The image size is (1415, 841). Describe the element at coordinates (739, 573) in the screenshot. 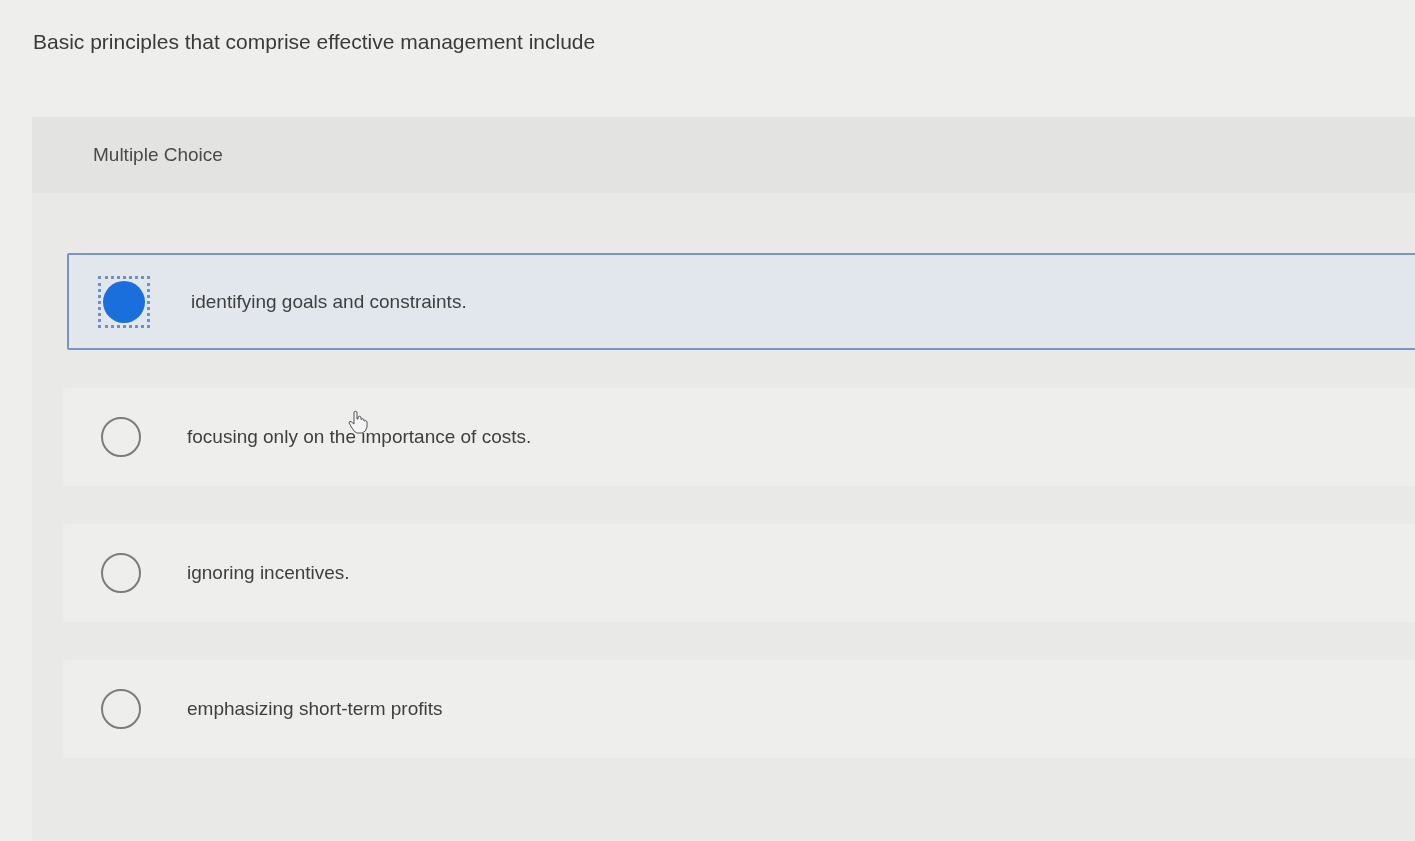

I see `answer-option: ignoring incentives.` at that location.